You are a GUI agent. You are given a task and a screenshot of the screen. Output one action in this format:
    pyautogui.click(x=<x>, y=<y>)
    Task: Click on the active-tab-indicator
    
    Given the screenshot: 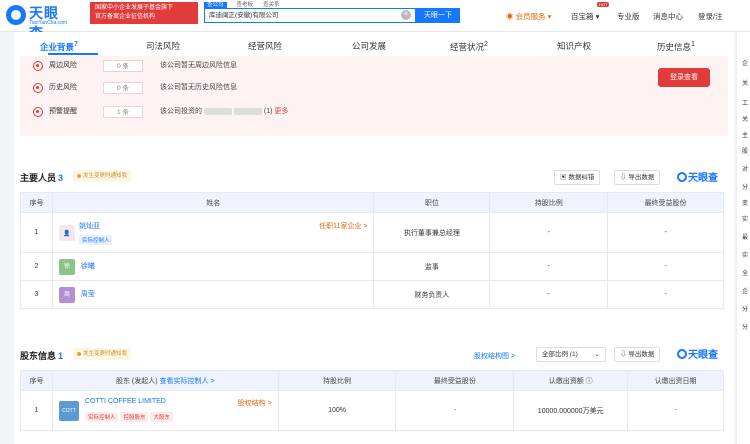 What is the action you would take?
    pyautogui.click(x=73, y=54)
    